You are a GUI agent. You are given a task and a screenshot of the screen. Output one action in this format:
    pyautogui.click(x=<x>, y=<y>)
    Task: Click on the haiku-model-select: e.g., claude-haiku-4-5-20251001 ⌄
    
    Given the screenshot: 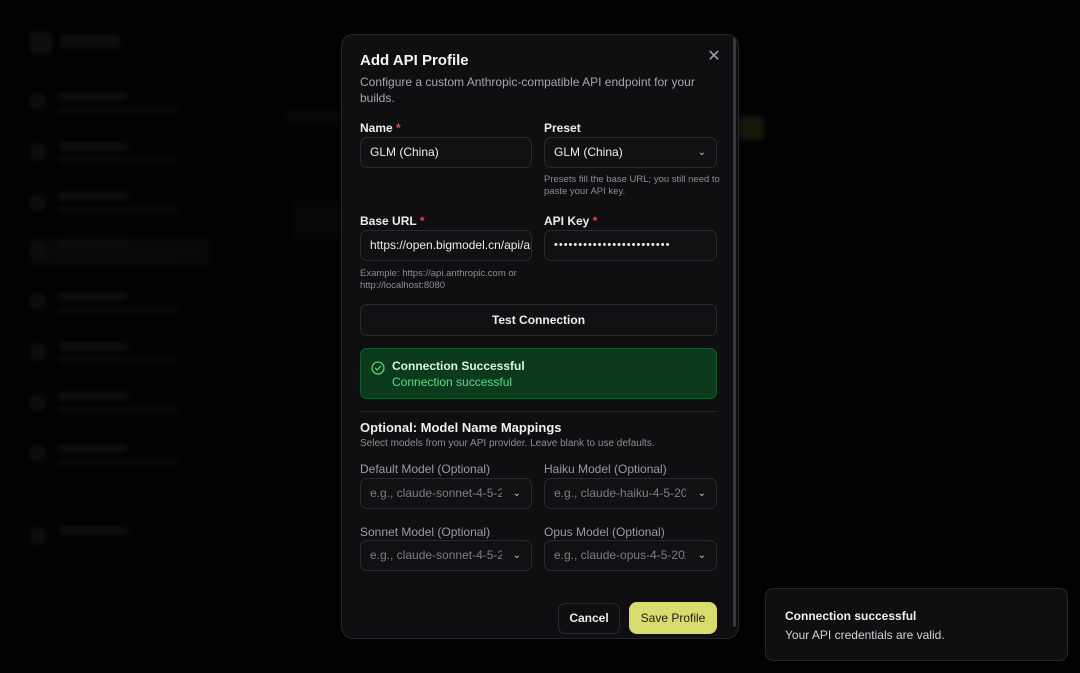 What is the action you would take?
    pyautogui.click(x=630, y=493)
    